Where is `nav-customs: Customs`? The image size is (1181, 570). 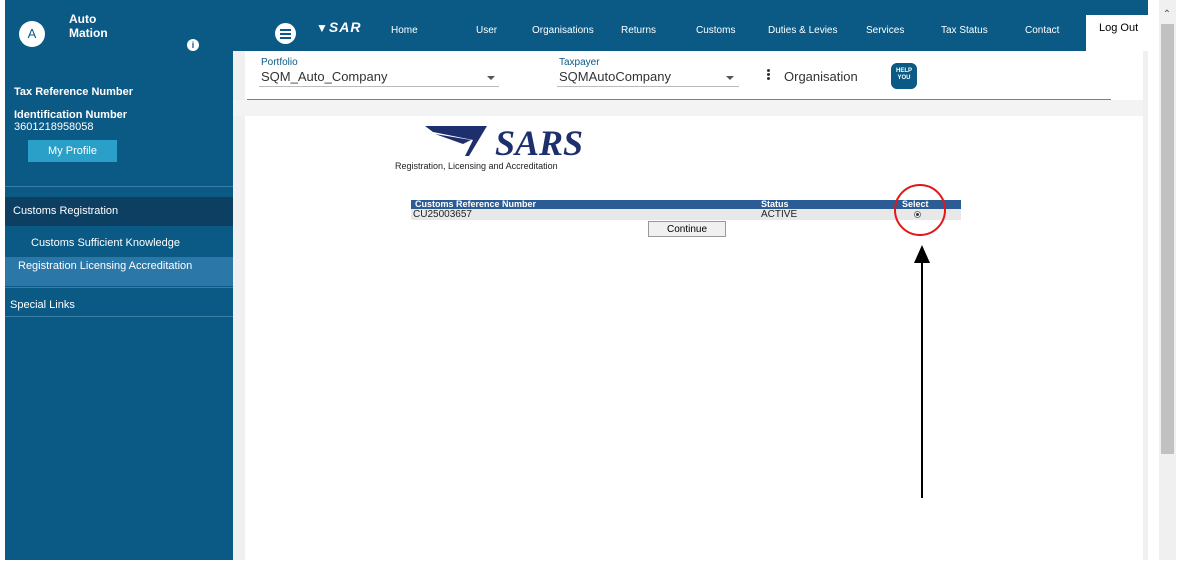 nav-customs: Customs is located at coordinates (715, 30).